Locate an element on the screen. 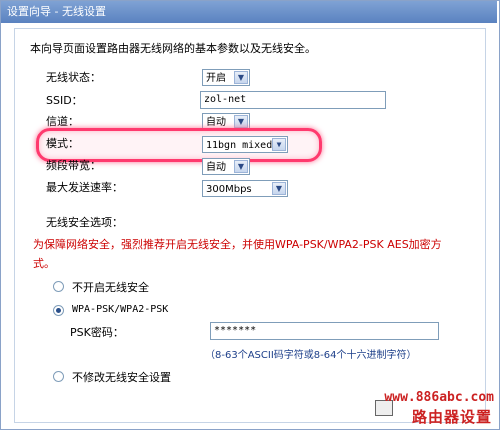 The image size is (500, 430). radio-security-off is located at coordinates (58, 286).